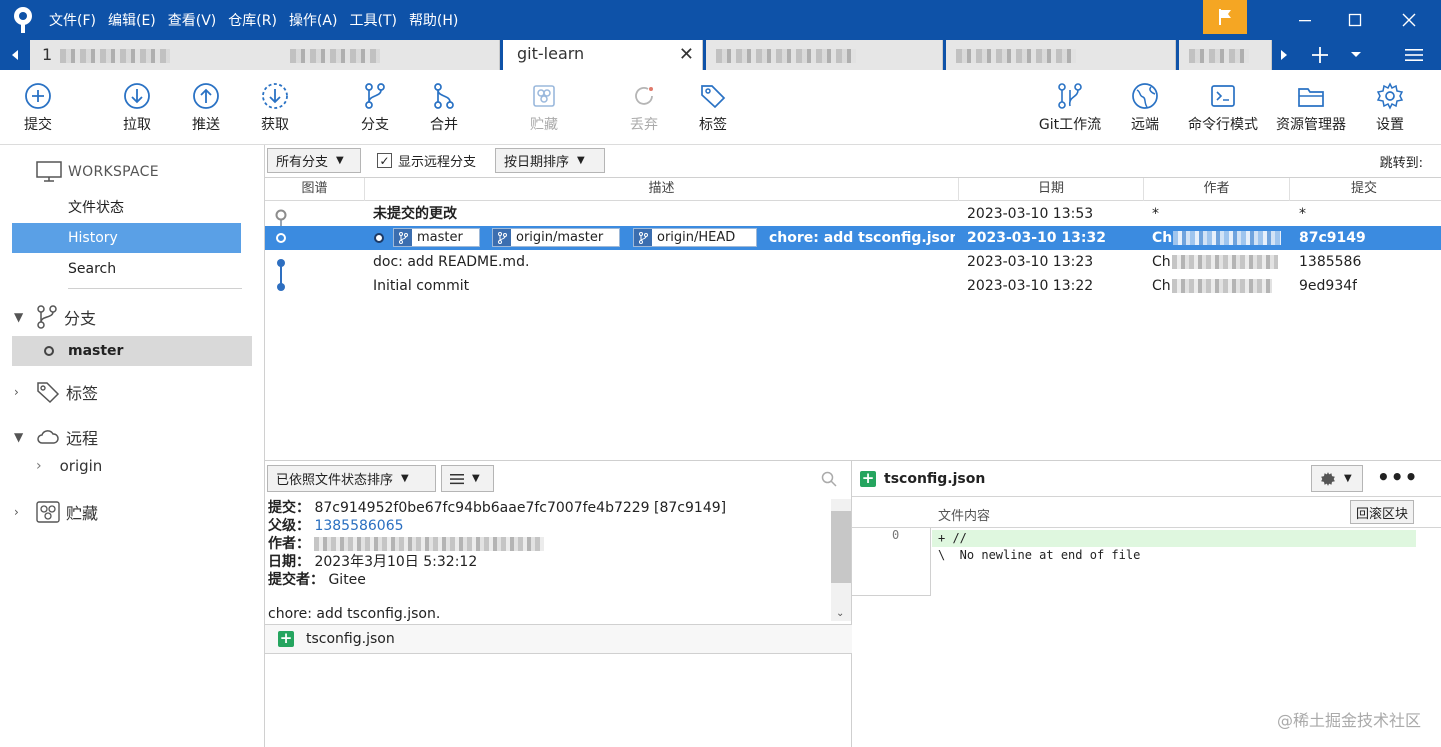 Image resolution: width=1441 pixels, height=747 pixels. What do you see at coordinates (1355, 20) in the screenshot?
I see `maximize-button` at bounding box center [1355, 20].